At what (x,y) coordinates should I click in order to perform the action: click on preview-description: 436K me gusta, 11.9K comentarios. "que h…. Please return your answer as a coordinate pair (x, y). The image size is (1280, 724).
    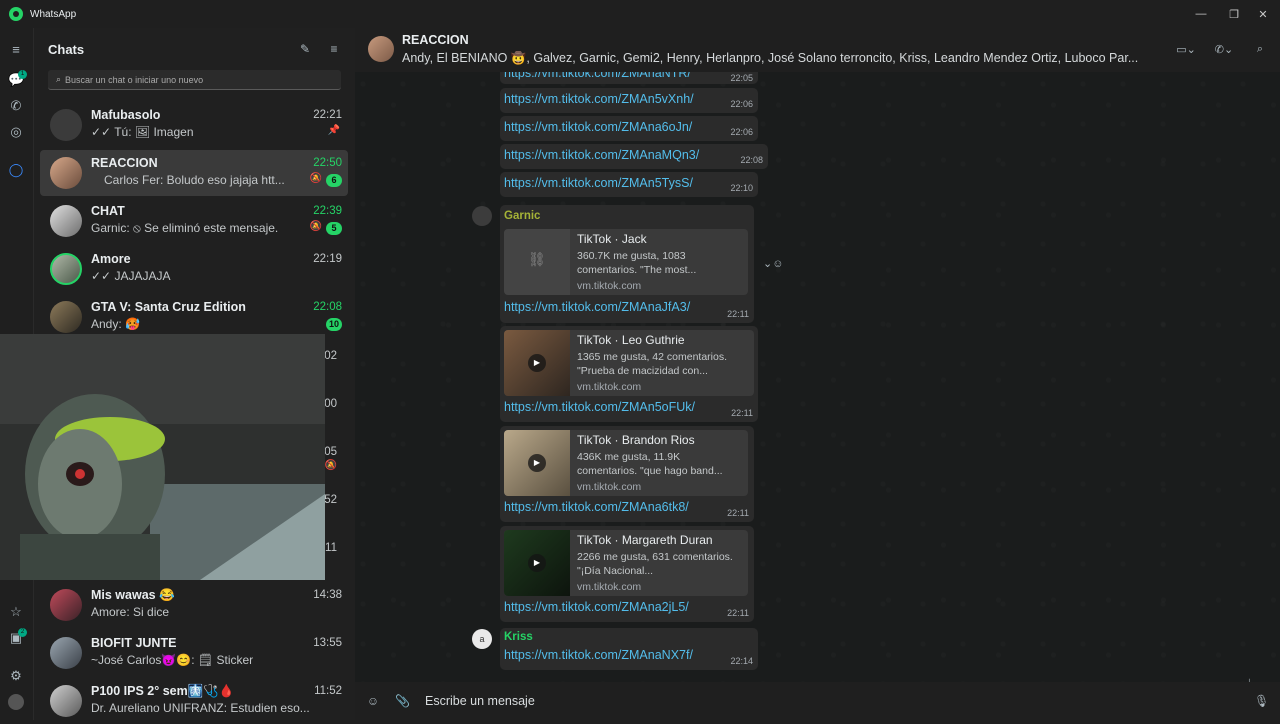
    Looking at the image, I should click on (650, 464).